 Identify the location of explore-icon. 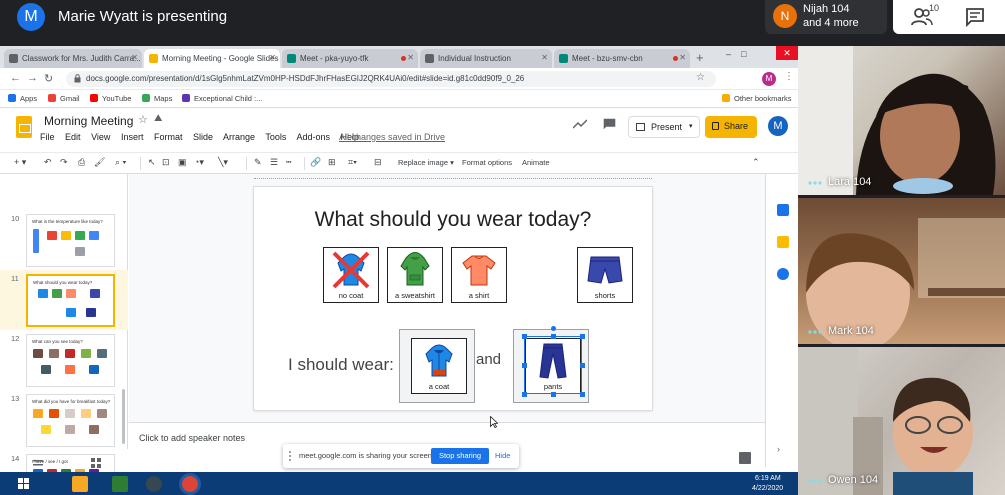
(745, 458).